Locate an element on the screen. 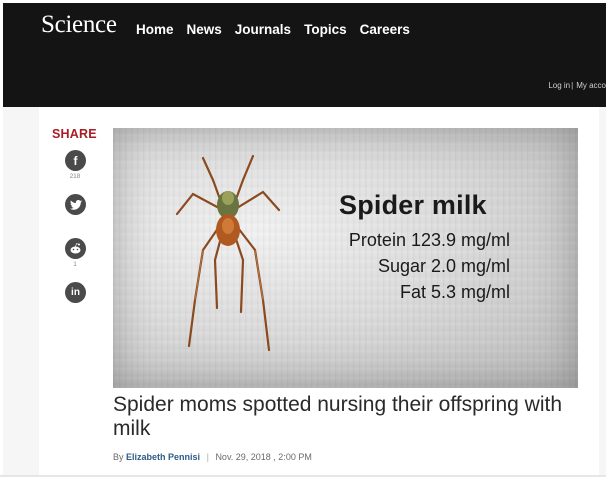 Image resolution: width=606 pixels, height=481 pixels. nav-journals: Journals is located at coordinates (263, 29).